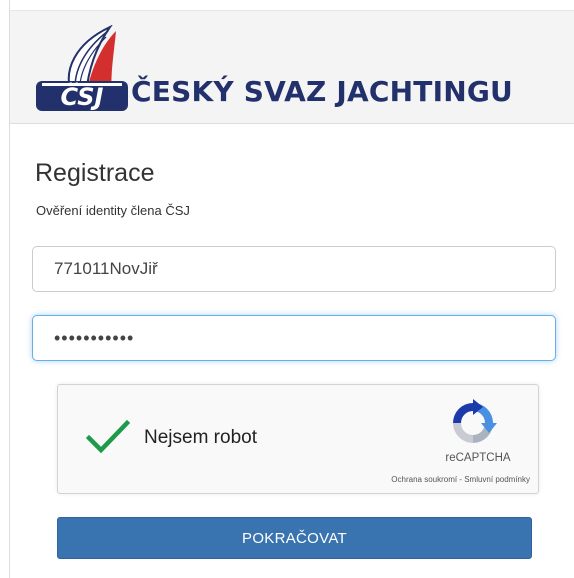 The image size is (574, 578). Describe the element at coordinates (108, 437) in the screenshot. I see `checkmark-icon` at that location.